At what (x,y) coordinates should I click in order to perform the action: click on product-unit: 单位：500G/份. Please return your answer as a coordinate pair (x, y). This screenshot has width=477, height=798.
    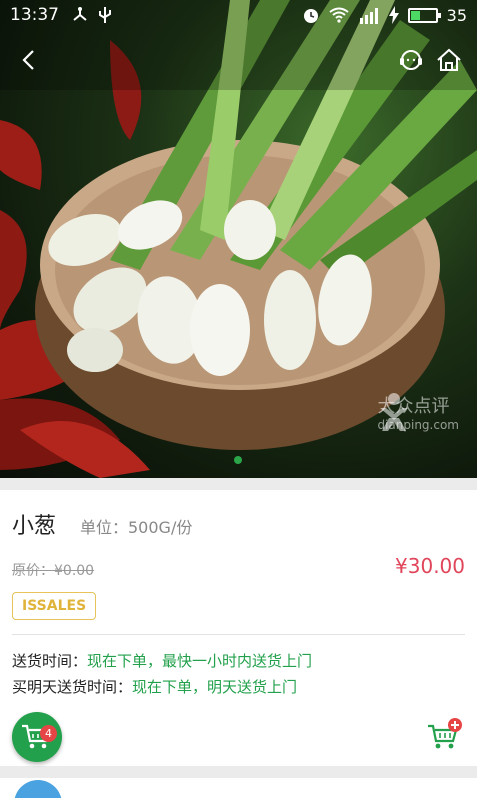
    Looking at the image, I should click on (136, 527).